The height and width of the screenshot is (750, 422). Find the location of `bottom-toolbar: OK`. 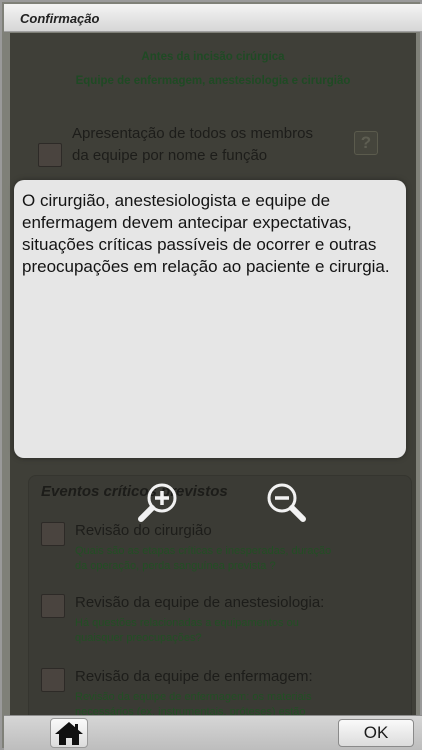

bottom-toolbar: OK is located at coordinates (213, 732).